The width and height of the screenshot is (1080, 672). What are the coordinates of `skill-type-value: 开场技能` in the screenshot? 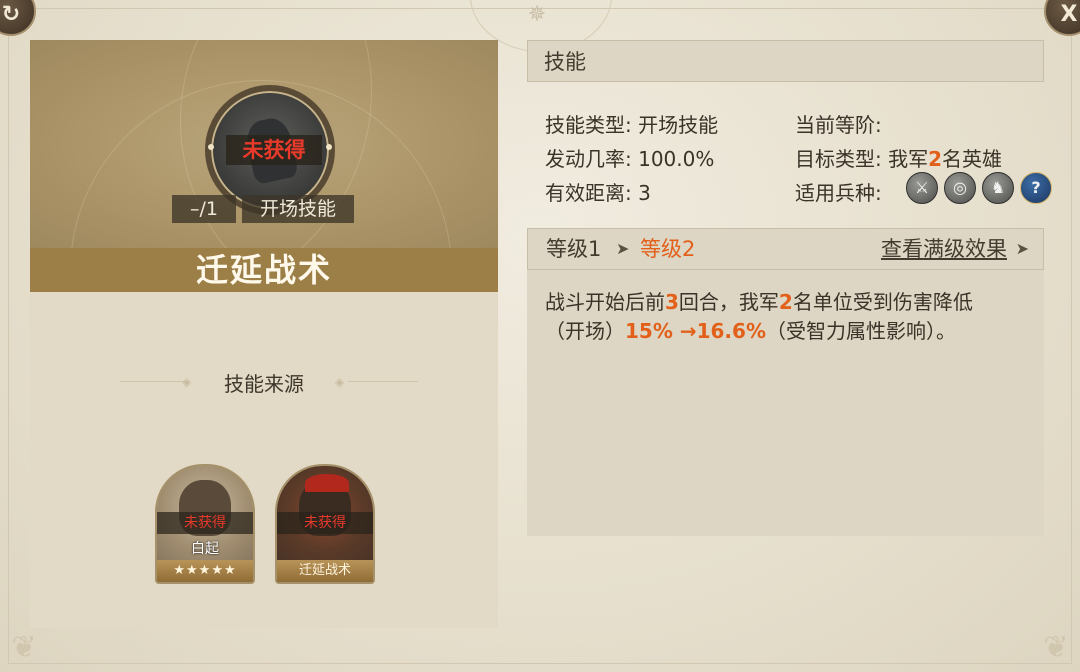 It's located at (678, 125).